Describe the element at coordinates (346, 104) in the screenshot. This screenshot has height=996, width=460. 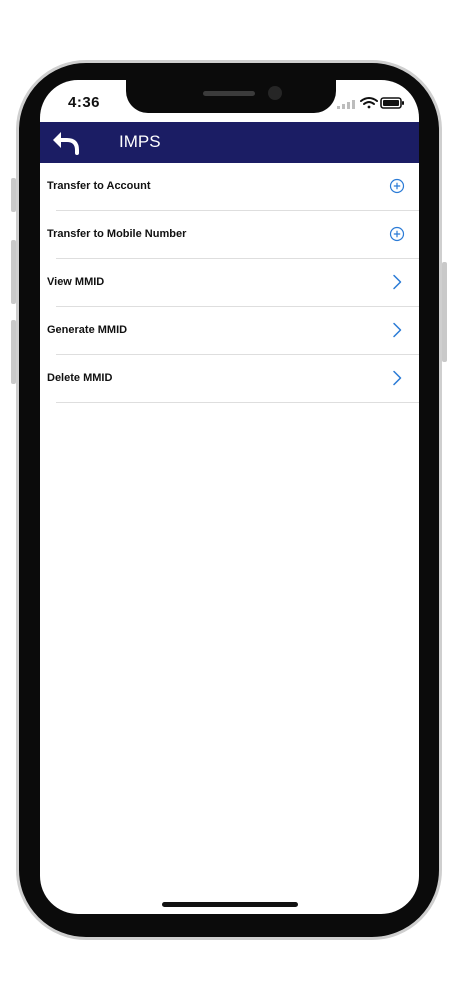
I see `signal-icon` at that location.